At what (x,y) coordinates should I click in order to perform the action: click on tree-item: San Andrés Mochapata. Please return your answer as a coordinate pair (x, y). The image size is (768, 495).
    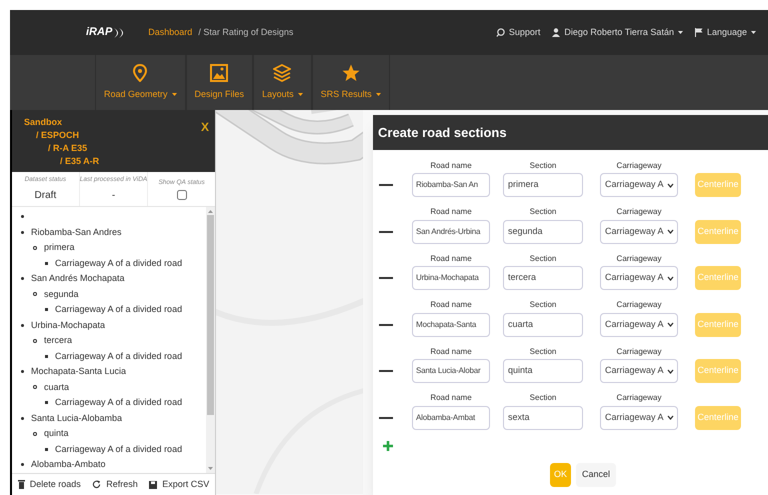
    Looking at the image, I should click on (78, 278).